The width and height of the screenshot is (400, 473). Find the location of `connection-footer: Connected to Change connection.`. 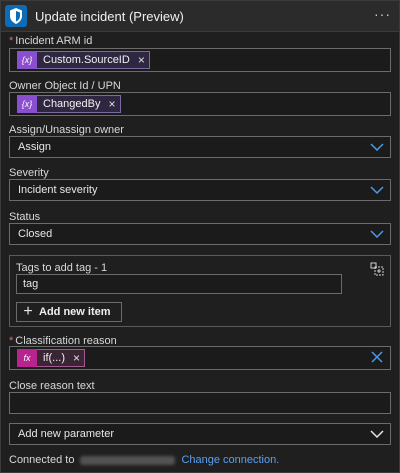

connection-footer: Connected to Change connection. is located at coordinates (144, 460).